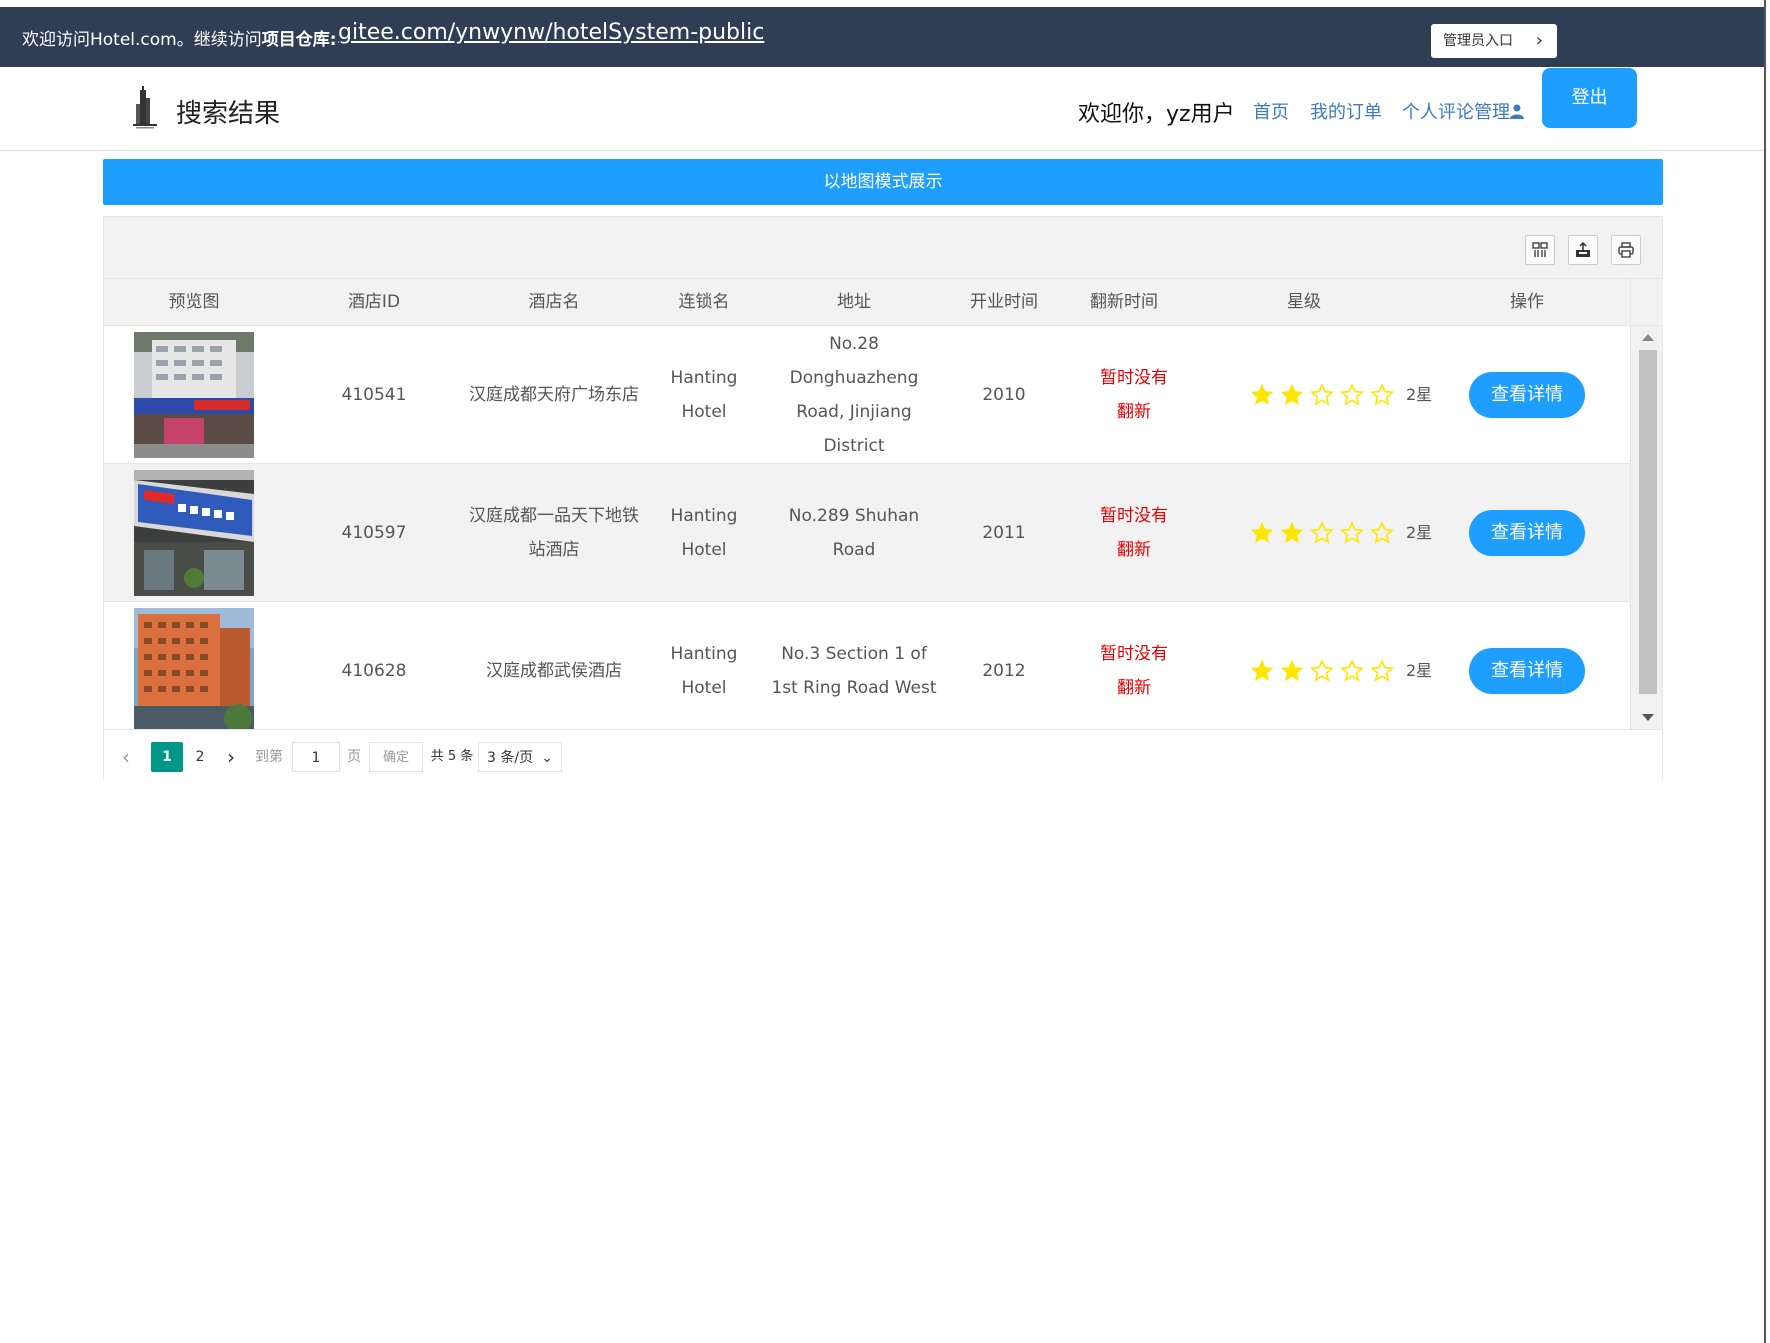 The width and height of the screenshot is (1770, 1343). I want to click on hotel-opened: 2012, so click(1004, 671).